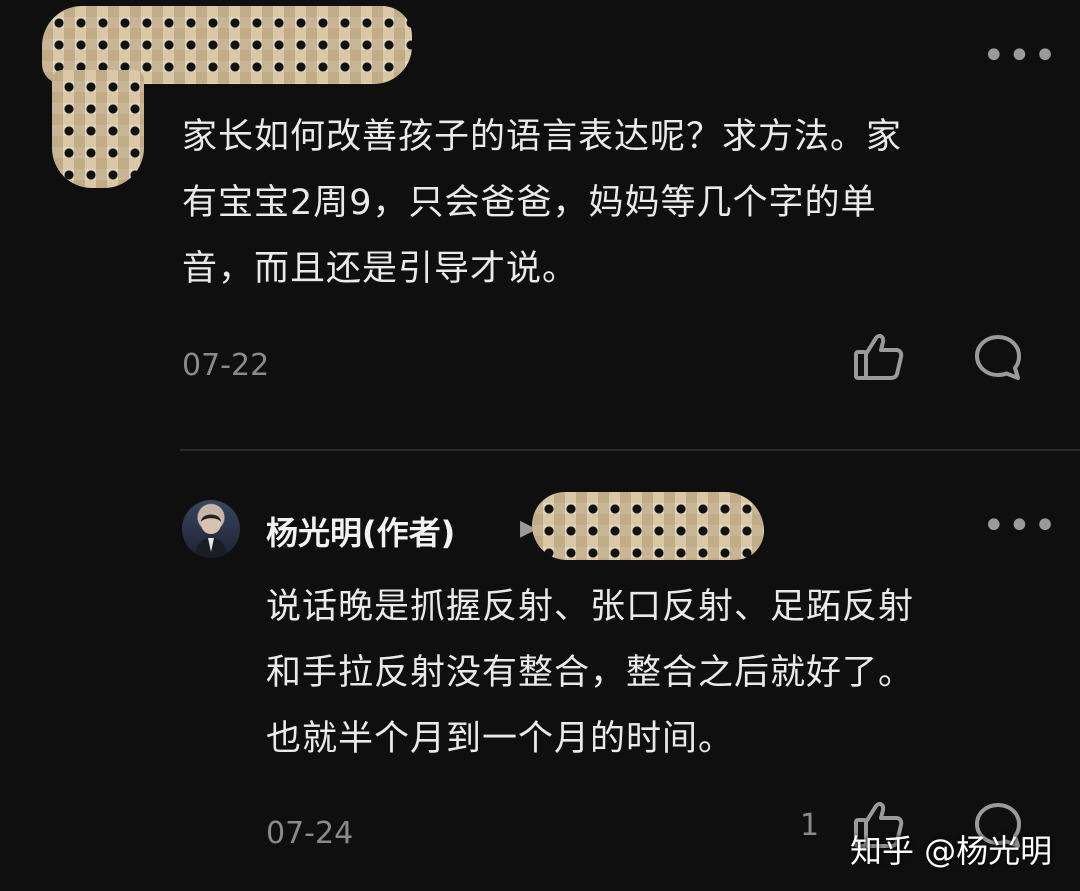 This screenshot has height=891, width=1080. I want to click on divider, so click(630, 450).